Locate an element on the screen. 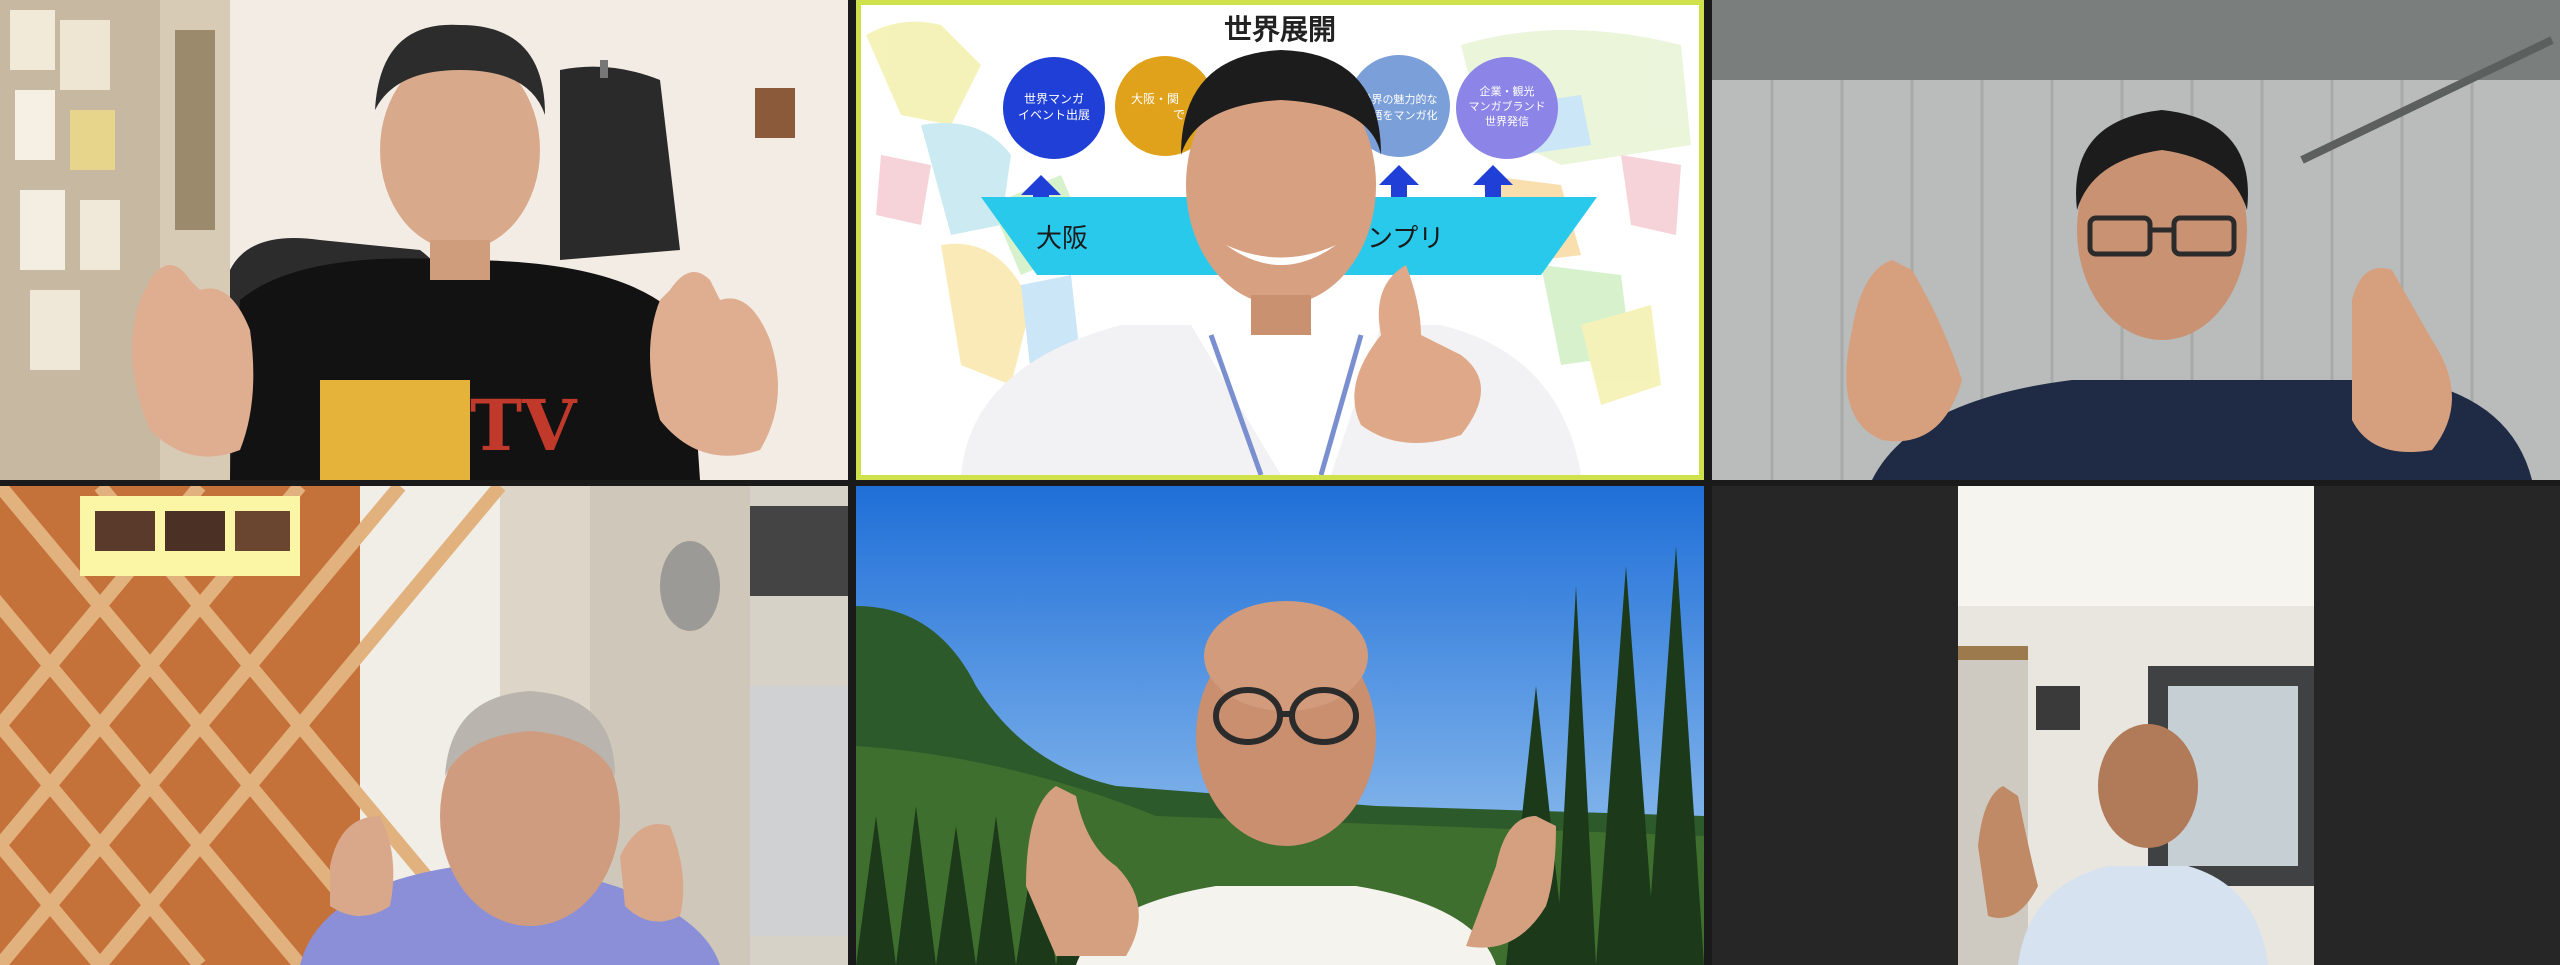 The height and width of the screenshot is (965, 2560). participant-6-video is located at coordinates (2136, 725).